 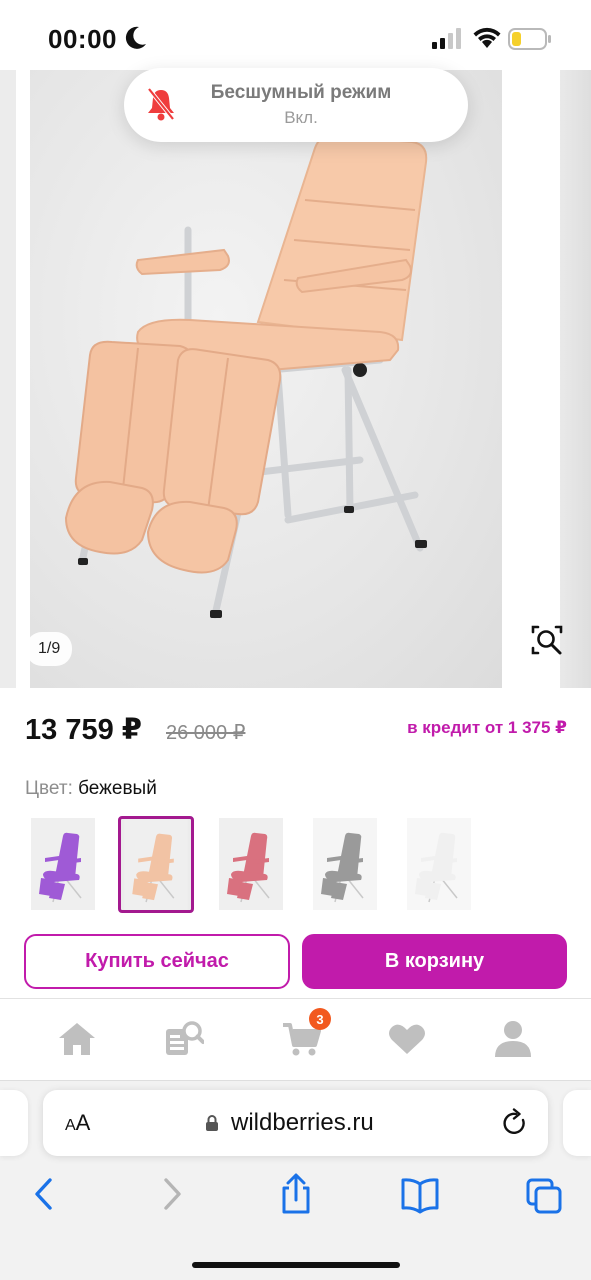 I want to click on color-swatch-gray, so click(x=345, y=864).